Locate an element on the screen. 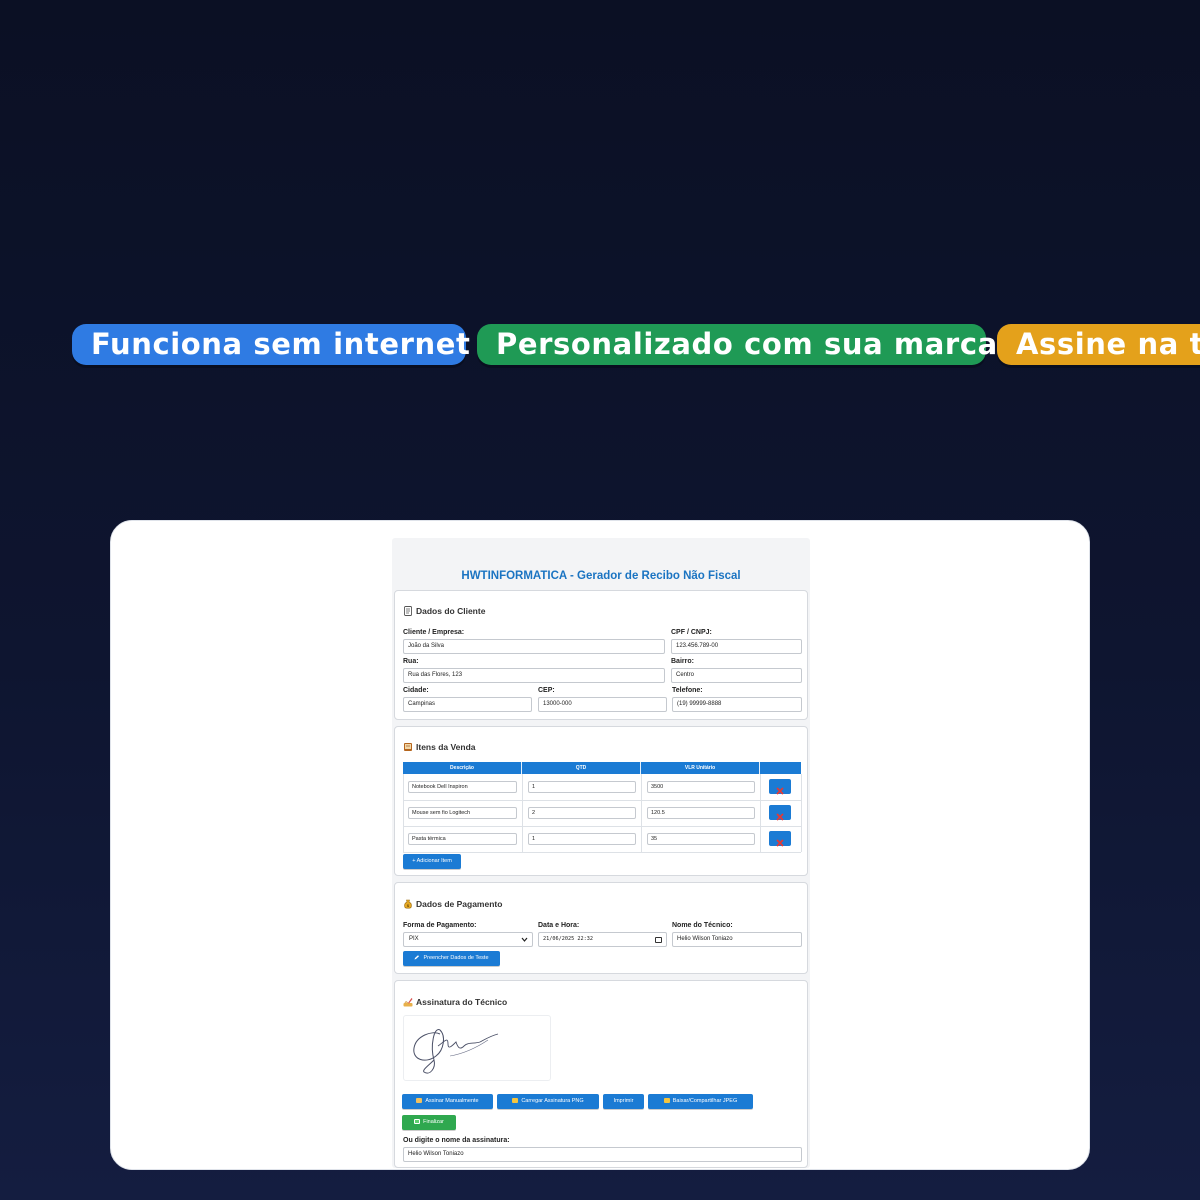 Image resolution: width=1200 pixels, height=1200 pixels. typed-signature-label: Ou digite o nome da assinatura: is located at coordinates (456, 1140).